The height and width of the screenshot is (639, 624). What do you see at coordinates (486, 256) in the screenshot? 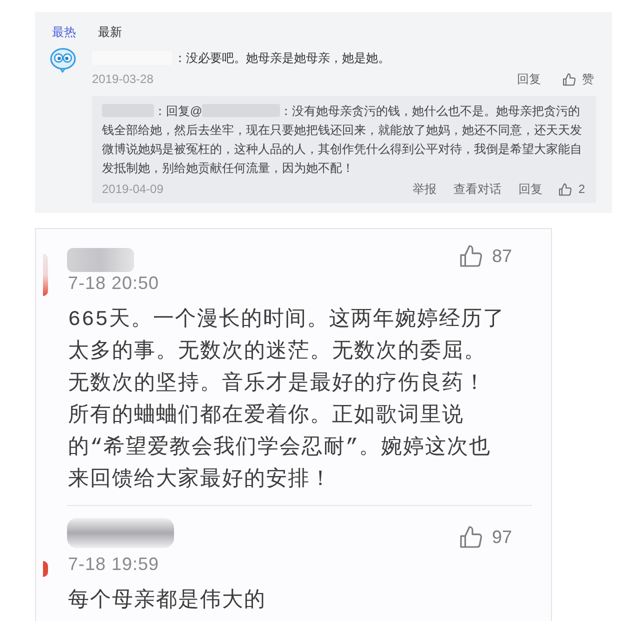
I see `like-button: 87` at bounding box center [486, 256].